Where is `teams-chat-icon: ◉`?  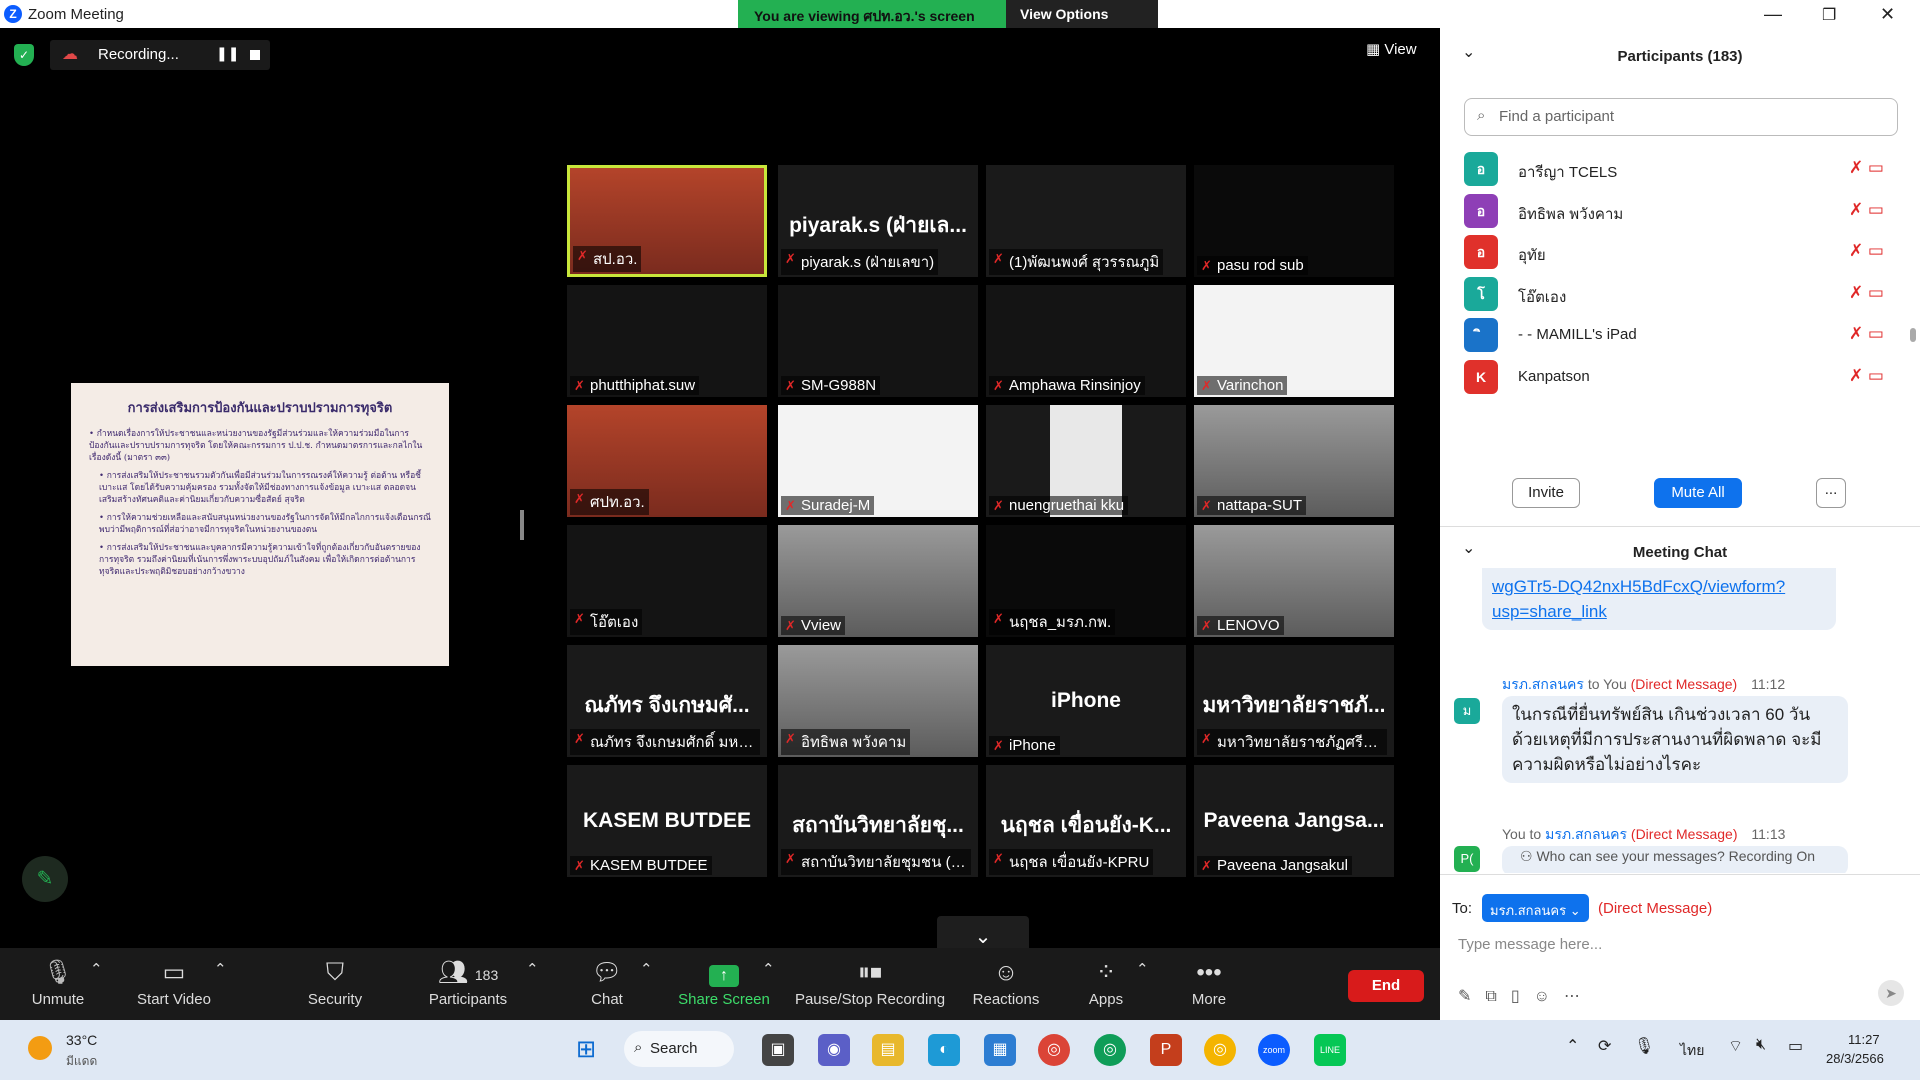
teams-chat-icon: ◉ is located at coordinates (834, 1050).